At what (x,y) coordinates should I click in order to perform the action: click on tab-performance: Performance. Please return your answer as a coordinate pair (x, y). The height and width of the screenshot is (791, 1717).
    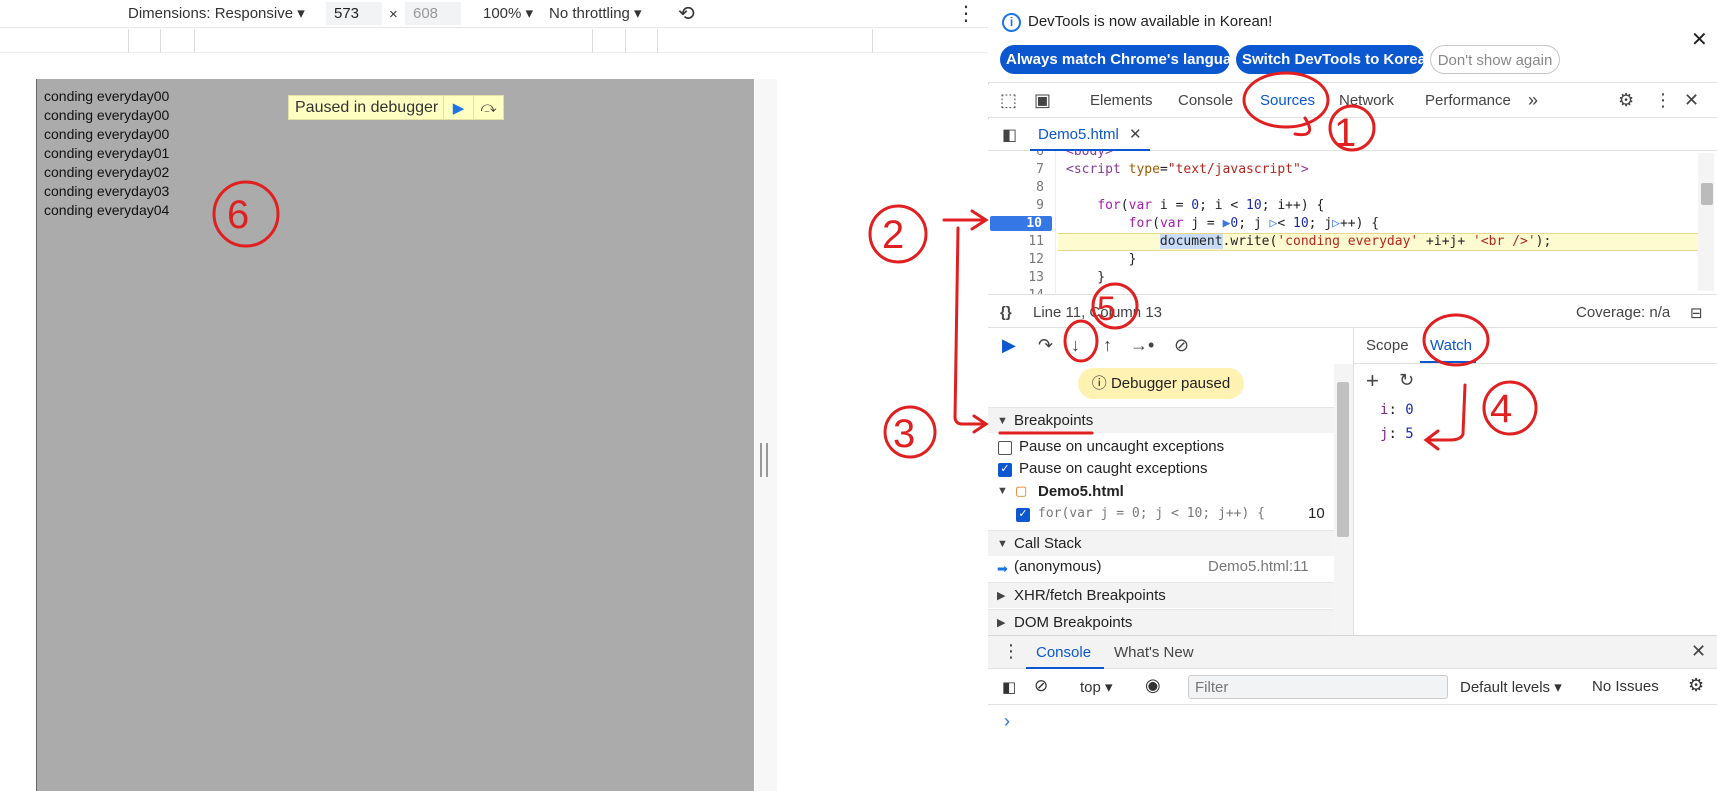
    Looking at the image, I should click on (1468, 100).